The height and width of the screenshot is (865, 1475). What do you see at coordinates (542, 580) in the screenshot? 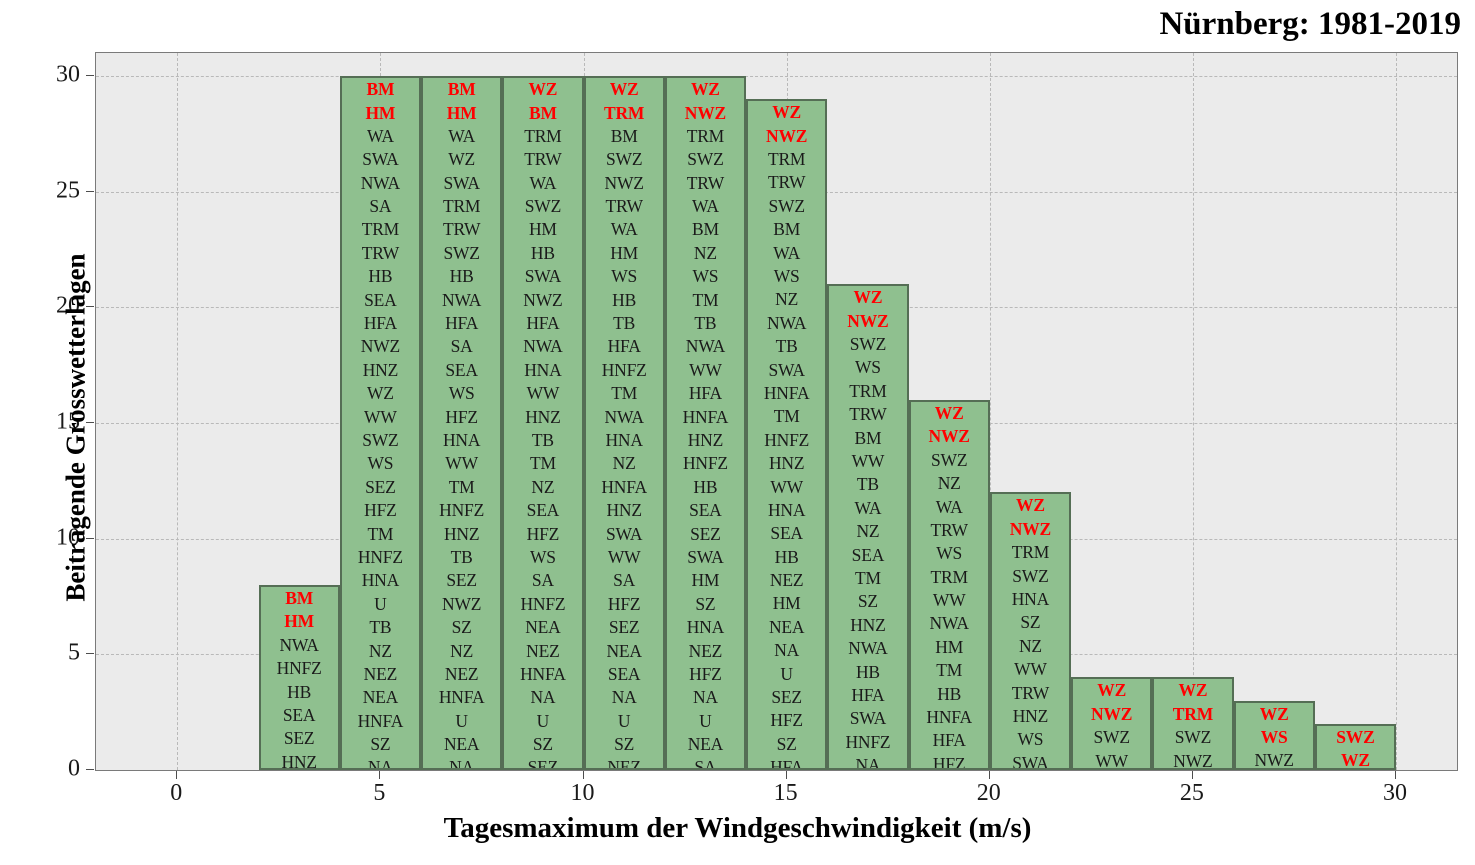
I see `bar-label: SA` at bounding box center [542, 580].